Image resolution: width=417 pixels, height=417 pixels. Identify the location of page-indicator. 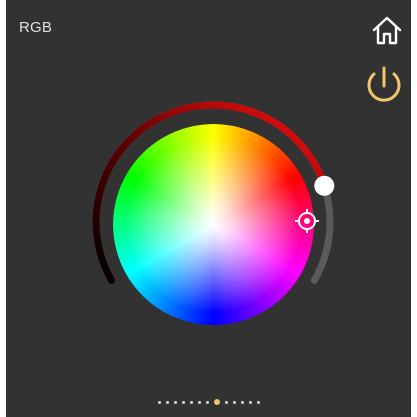
(208, 402).